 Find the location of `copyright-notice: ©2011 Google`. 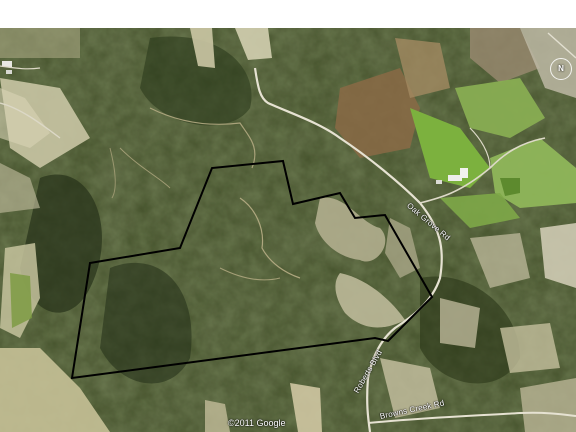

copyright-notice: ©2011 Google is located at coordinates (257, 423).